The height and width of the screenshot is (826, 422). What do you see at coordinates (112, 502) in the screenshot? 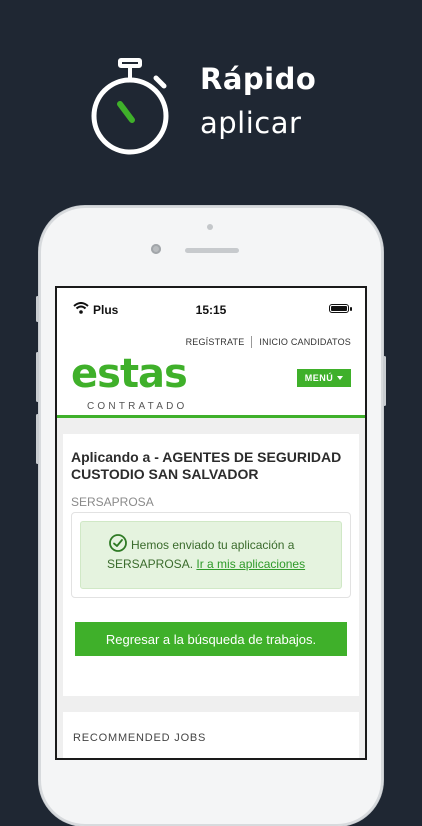
I see `company-name: SERSAPROSA` at bounding box center [112, 502].